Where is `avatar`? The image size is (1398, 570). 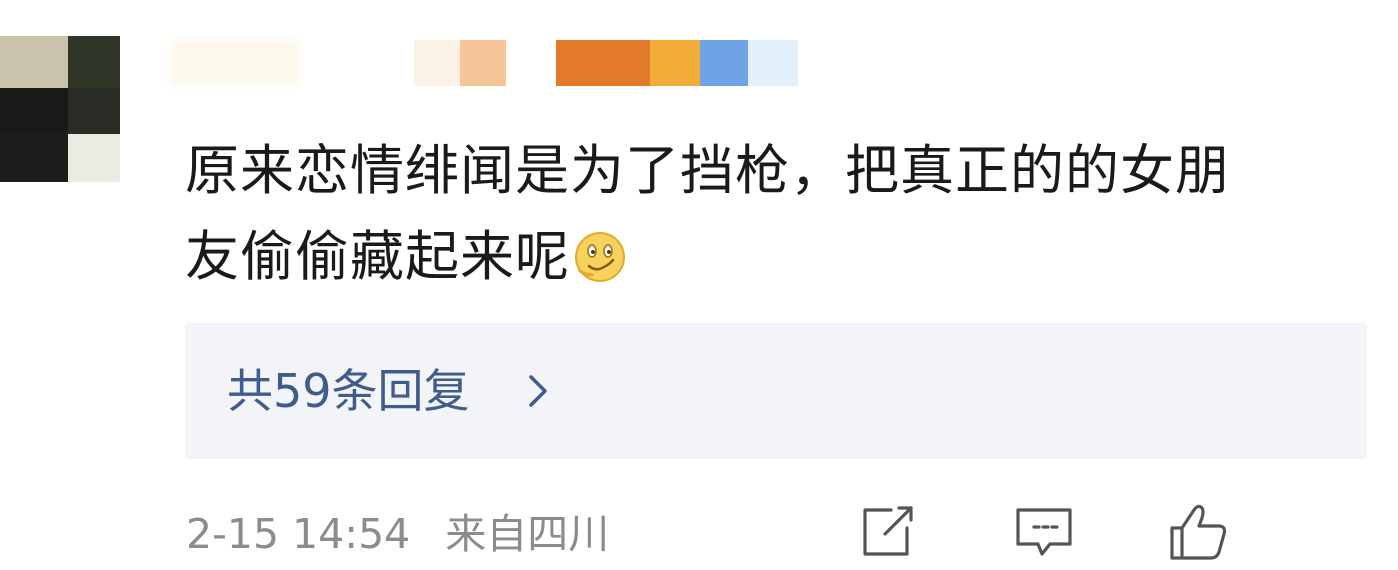
avatar is located at coordinates (60, 109).